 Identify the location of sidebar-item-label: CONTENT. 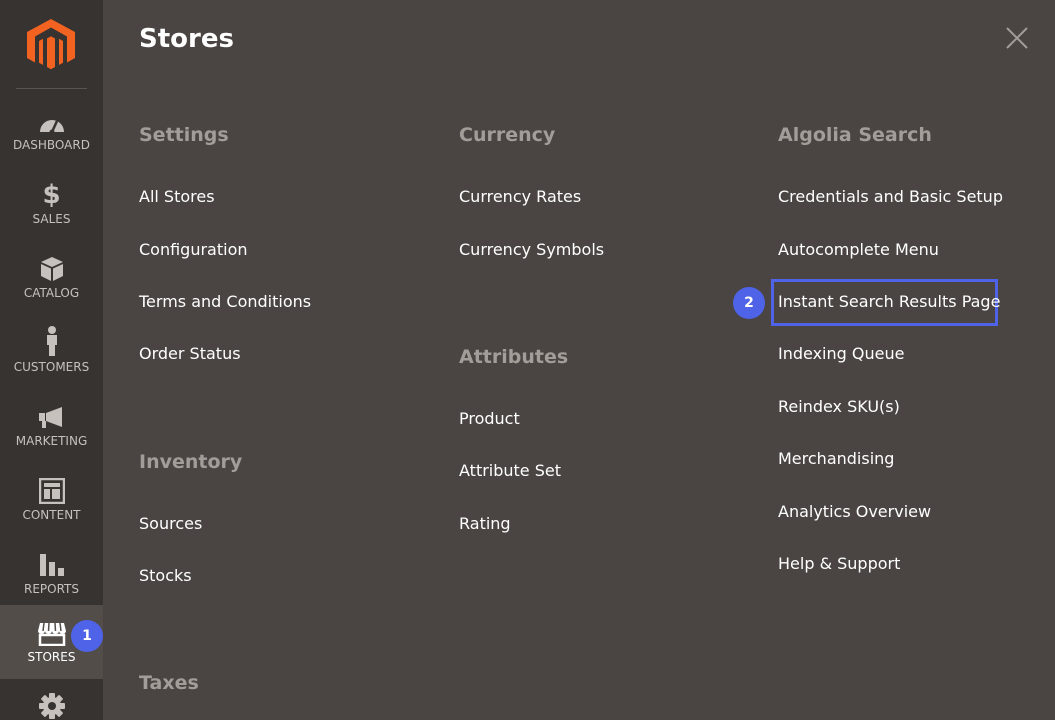
(51, 515).